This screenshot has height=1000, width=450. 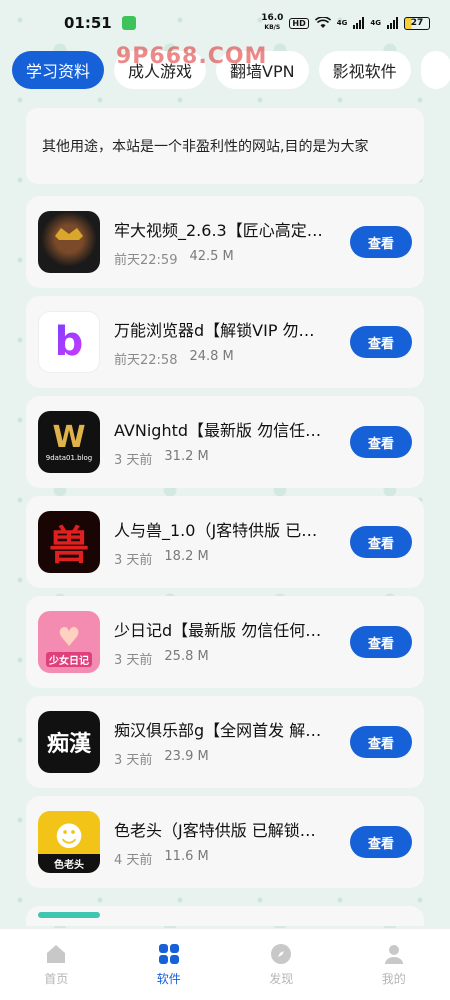 What do you see at coordinates (146, 260) in the screenshot?
I see `item-time: 前天22:59` at bounding box center [146, 260].